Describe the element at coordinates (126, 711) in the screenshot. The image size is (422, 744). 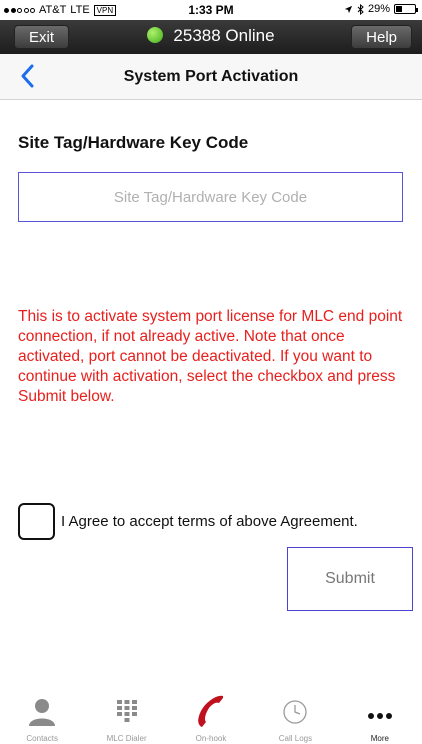
I see `keypad-icon` at that location.